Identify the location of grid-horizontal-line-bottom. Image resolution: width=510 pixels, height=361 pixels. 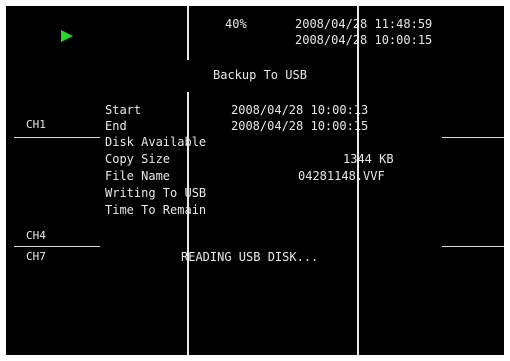
(57, 246).